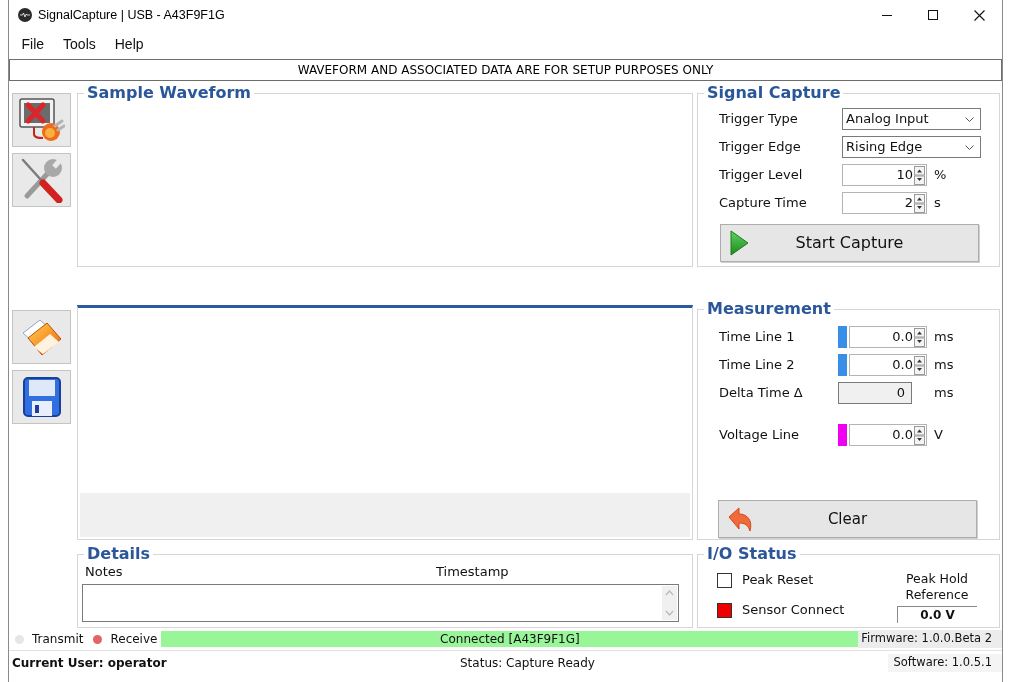  I want to click on indicator-label: Sensor Connect, so click(793, 610).